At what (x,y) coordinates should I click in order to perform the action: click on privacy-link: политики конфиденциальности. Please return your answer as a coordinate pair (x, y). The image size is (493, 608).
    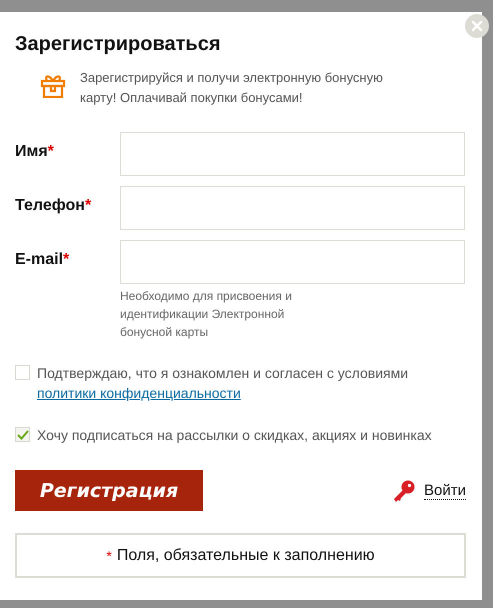
    Looking at the image, I should click on (139, 393).